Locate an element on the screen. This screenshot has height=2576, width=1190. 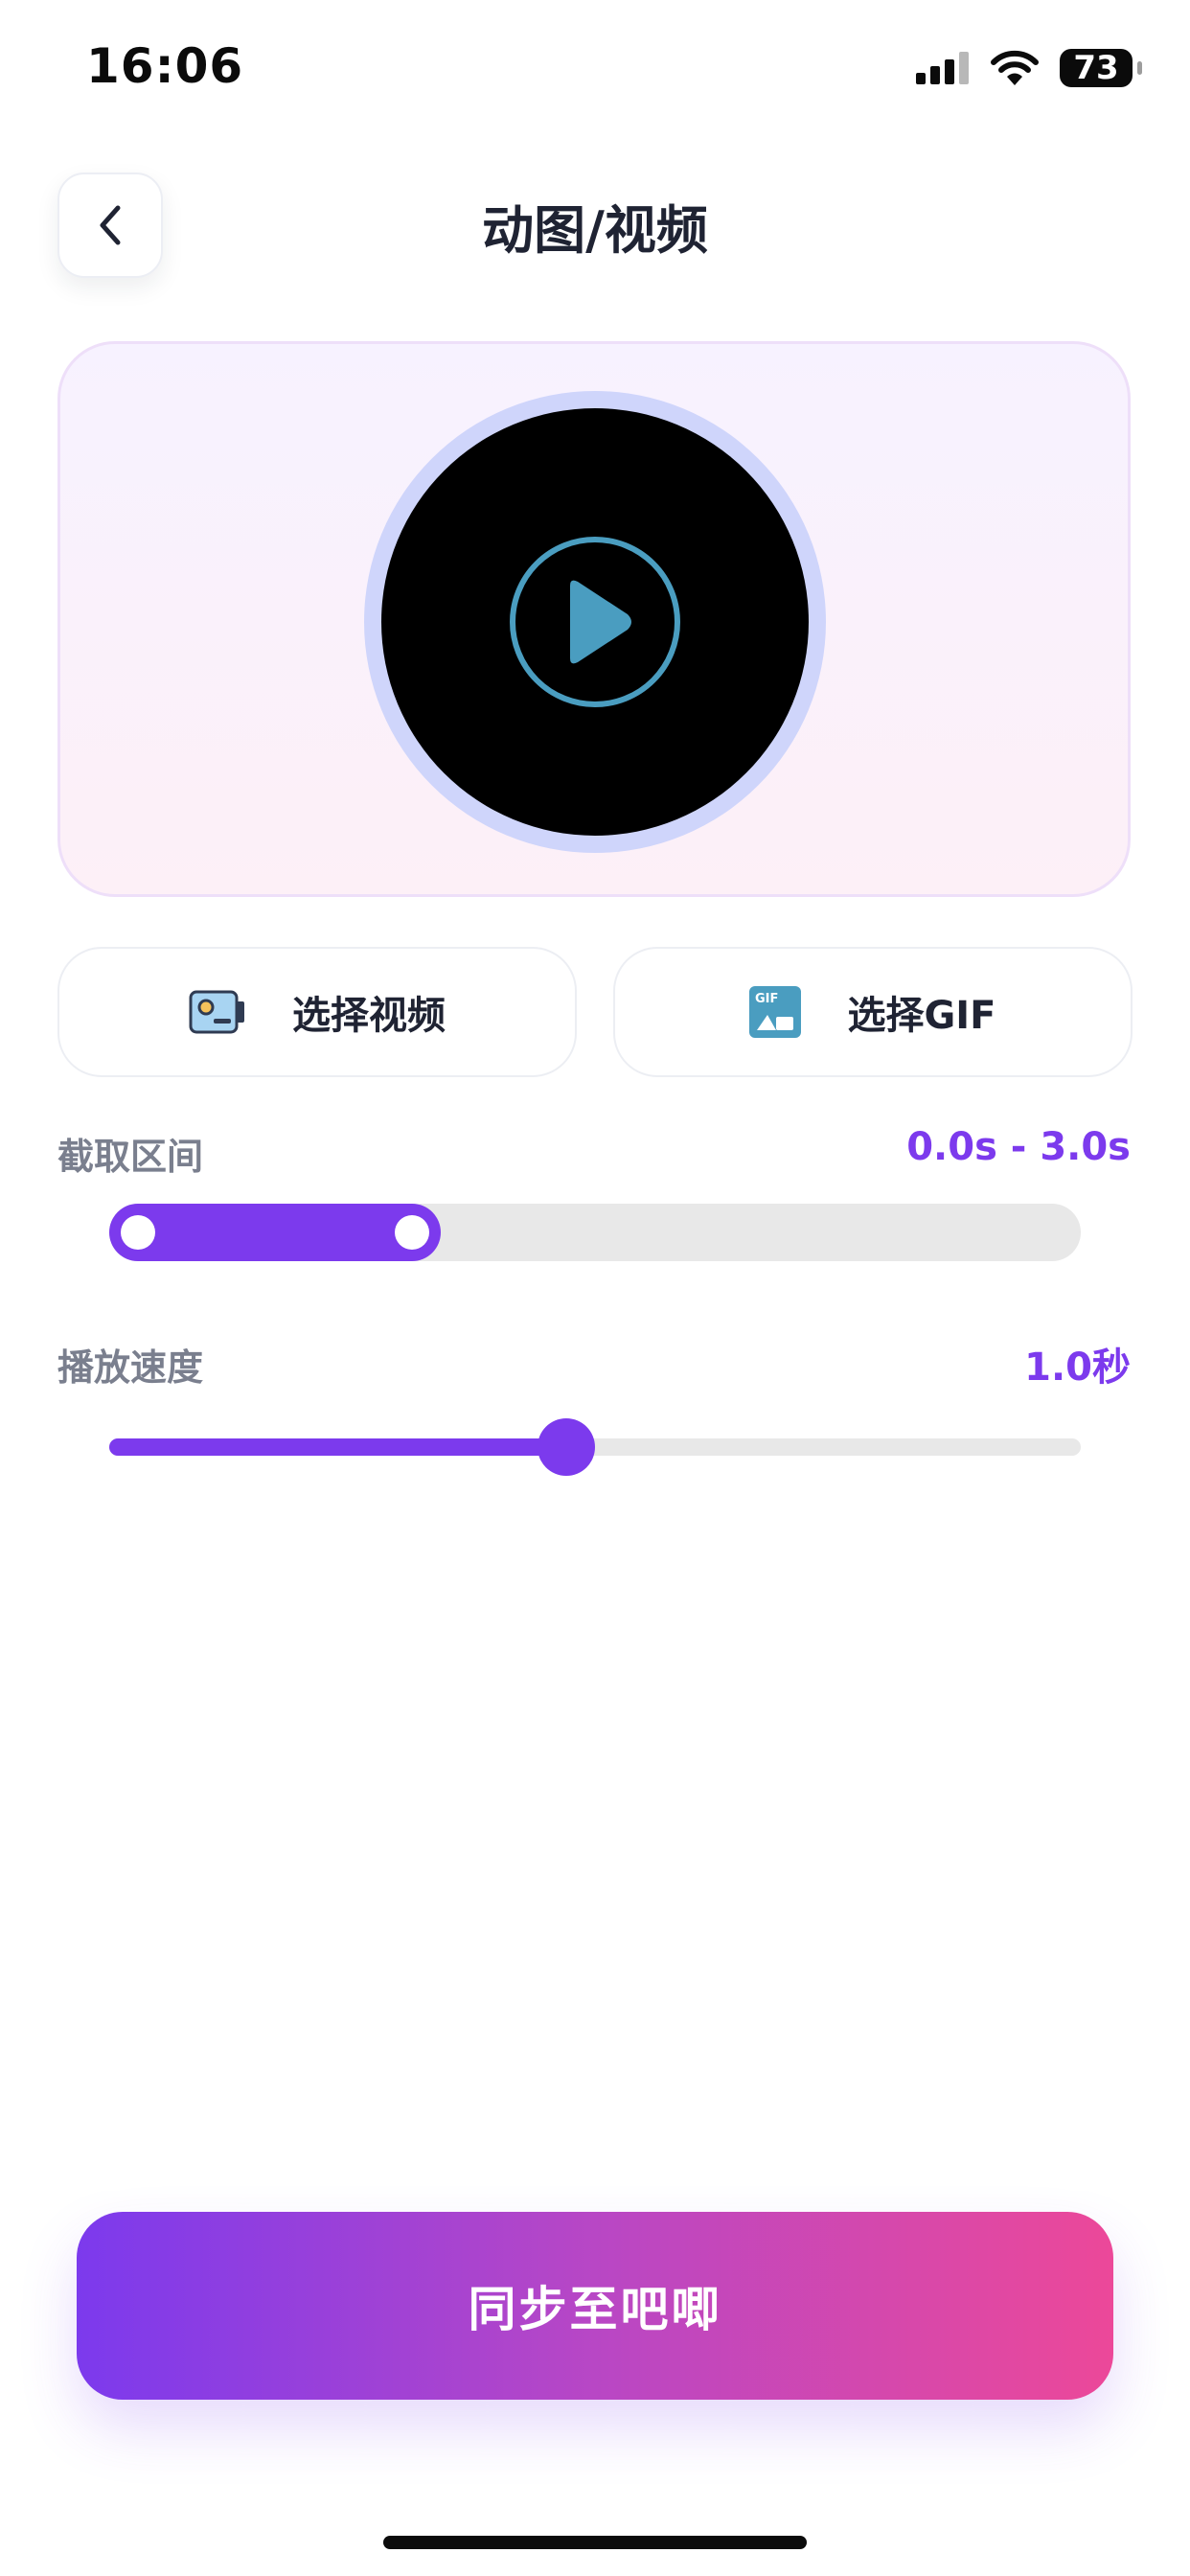
select-video-button: 选择视频 is located at coordinates (317, 1012).